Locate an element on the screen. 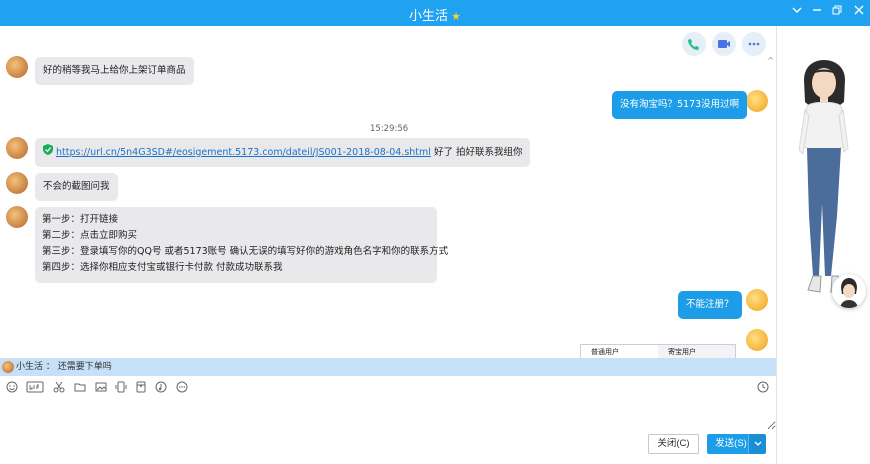  step-line: 第一步：打开链接 is located at coordinates (80, 219).